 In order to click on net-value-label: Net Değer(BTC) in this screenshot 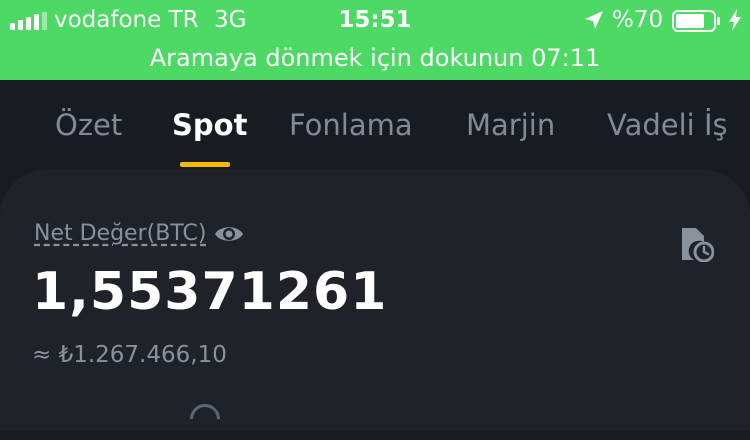, I will do `click(120, 234)`.